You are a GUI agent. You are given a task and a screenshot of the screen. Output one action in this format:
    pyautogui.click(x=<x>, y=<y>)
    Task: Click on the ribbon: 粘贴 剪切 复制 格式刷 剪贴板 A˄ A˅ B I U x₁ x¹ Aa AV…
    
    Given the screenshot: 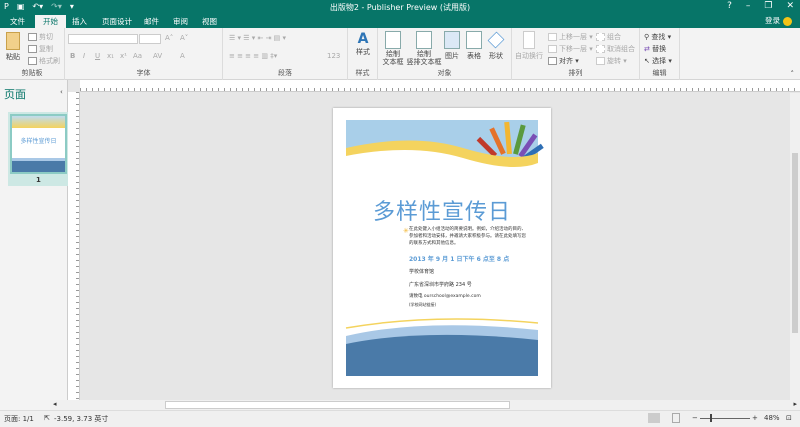 What is the action you would take?
    pyautogui.click(x=400, y=54)
    